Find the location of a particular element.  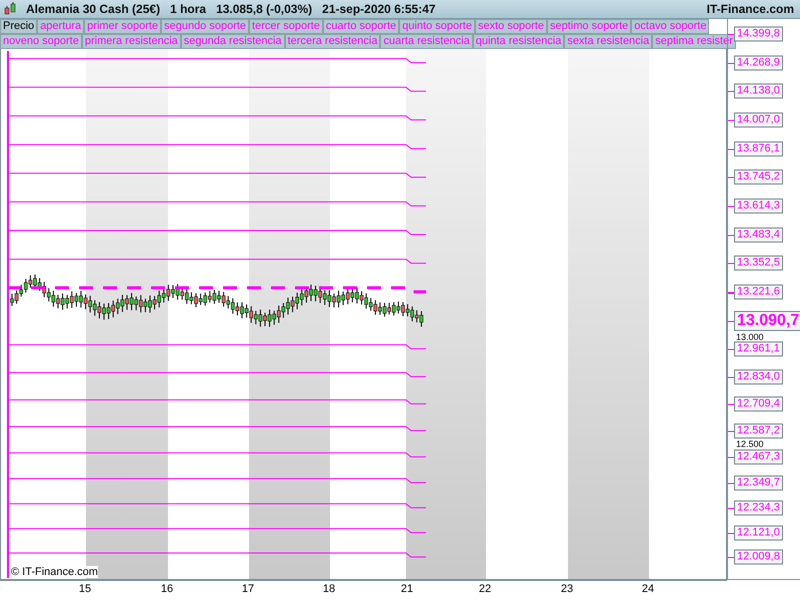

axis-tick-label: 13.000 is located at coordinates (750, 337).